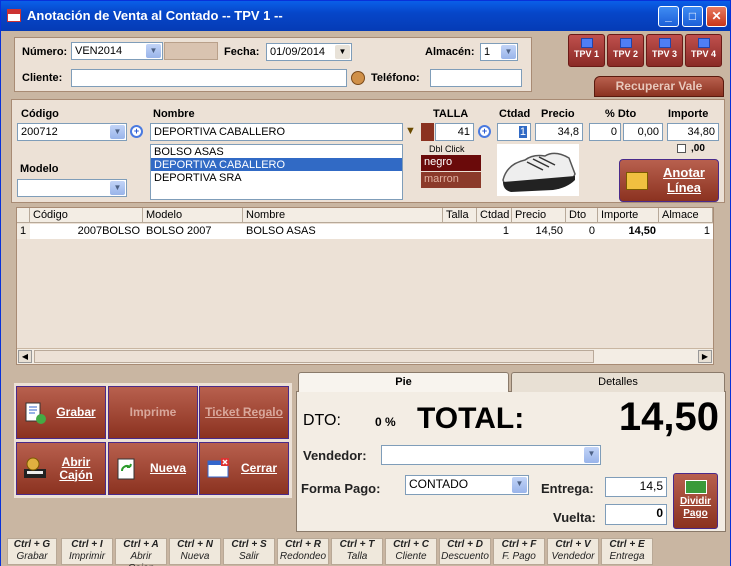 The width and height of the screenshot is (731, 566). What do you see at coordinates (669, 180) in the screenshot?
I see `anotar-linea-button: Anotar Línea` at bounding box center [669, 180].